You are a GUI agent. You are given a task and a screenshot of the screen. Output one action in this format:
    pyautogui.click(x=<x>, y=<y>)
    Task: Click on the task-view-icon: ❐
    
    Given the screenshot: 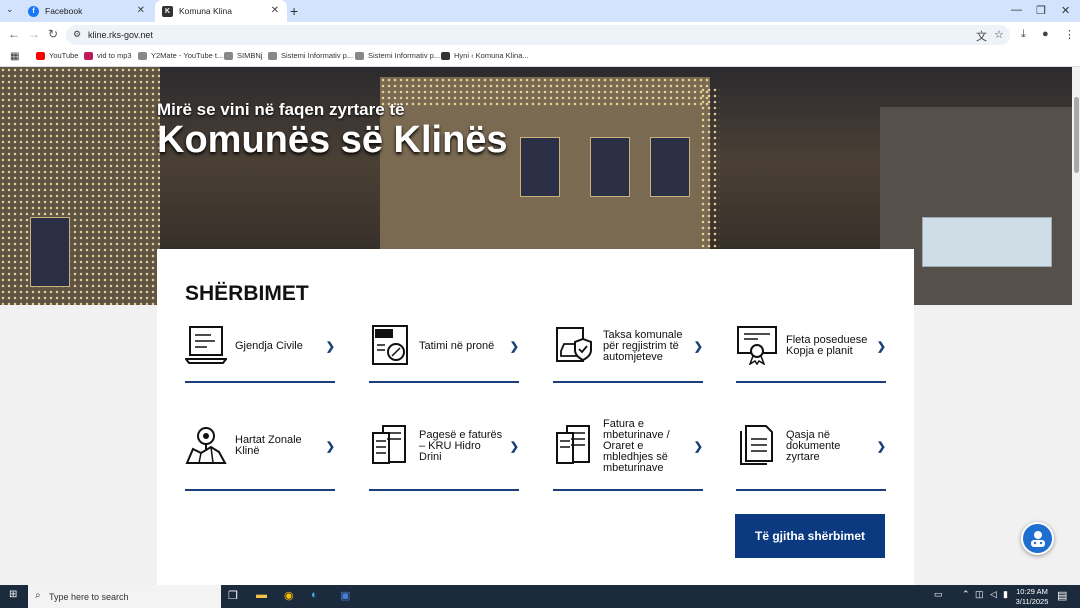 What is the action you would take?
    pyautogui.click(x=233, y=595)
    